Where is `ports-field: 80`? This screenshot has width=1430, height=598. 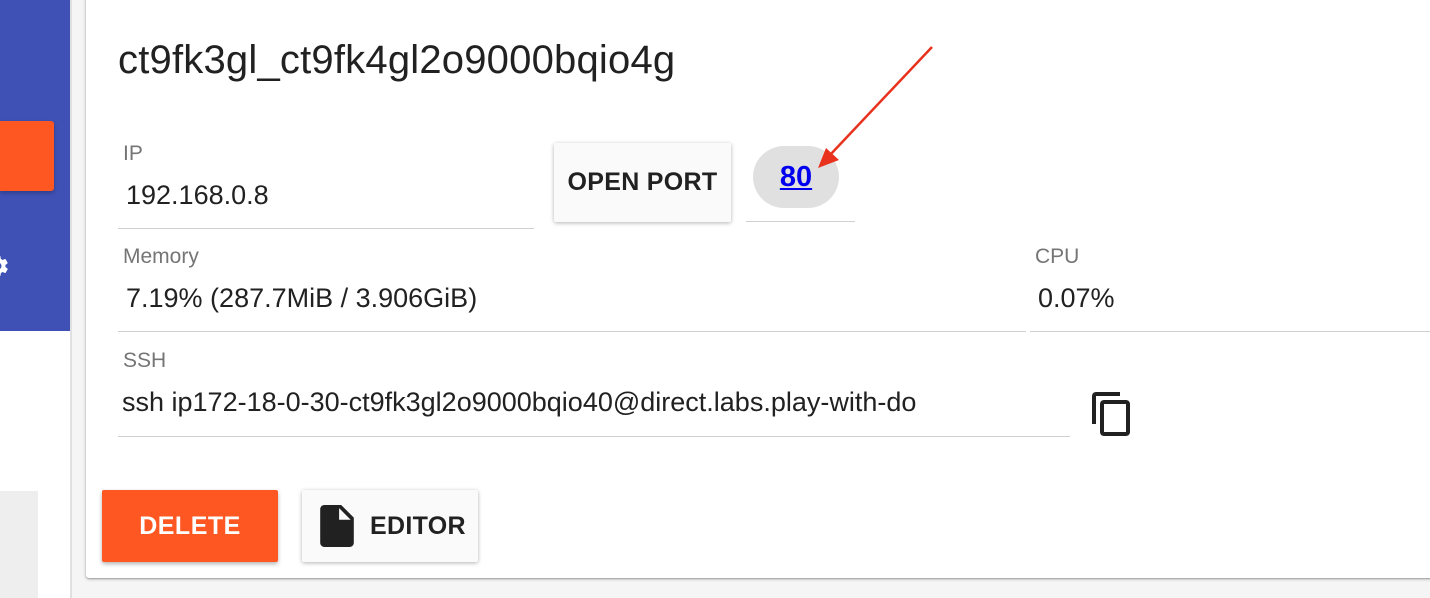 ports-field: 80 is located at coordinates (800, 181).